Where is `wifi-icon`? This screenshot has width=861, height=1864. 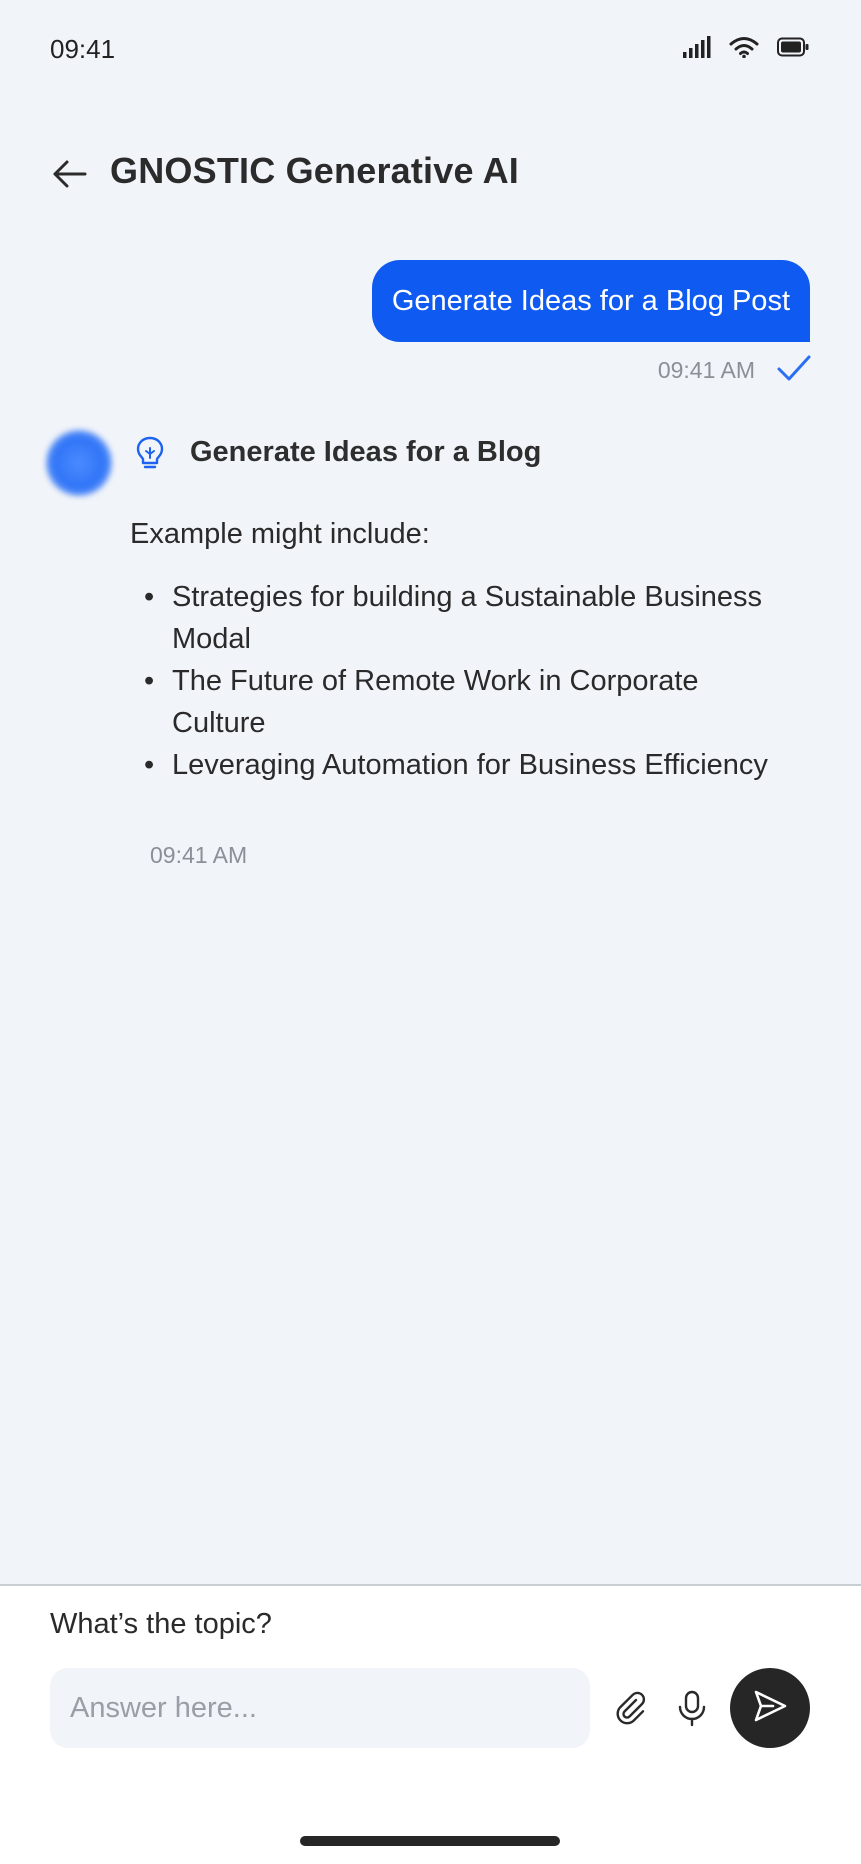
wifi-icon is located at coordinates (744, 49).